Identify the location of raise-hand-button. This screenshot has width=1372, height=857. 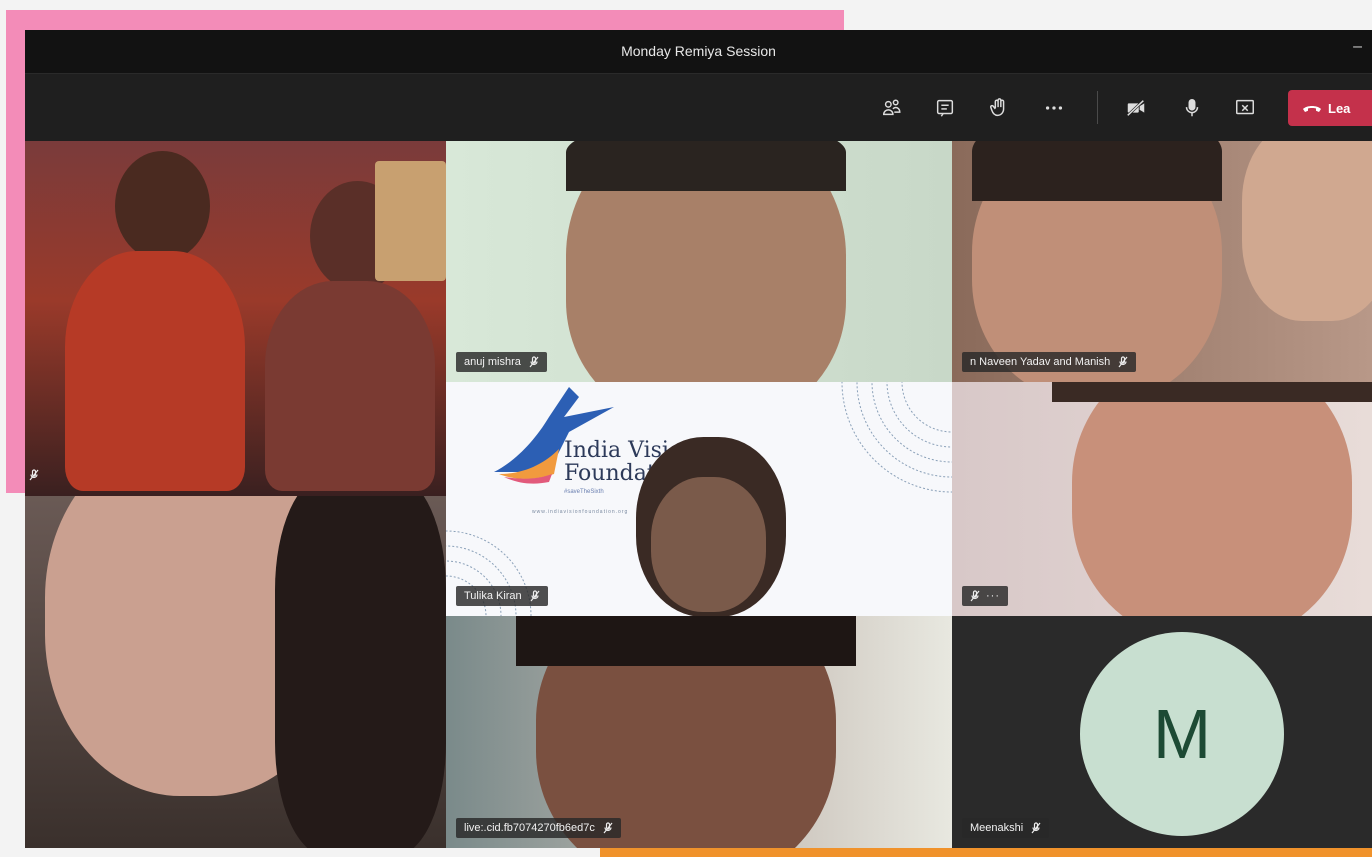
(999, 108).